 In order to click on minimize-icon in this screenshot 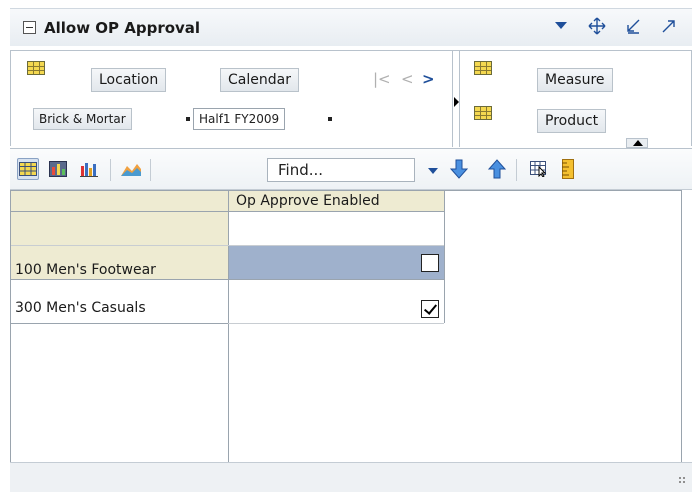, I will do `click(633, 26)`.